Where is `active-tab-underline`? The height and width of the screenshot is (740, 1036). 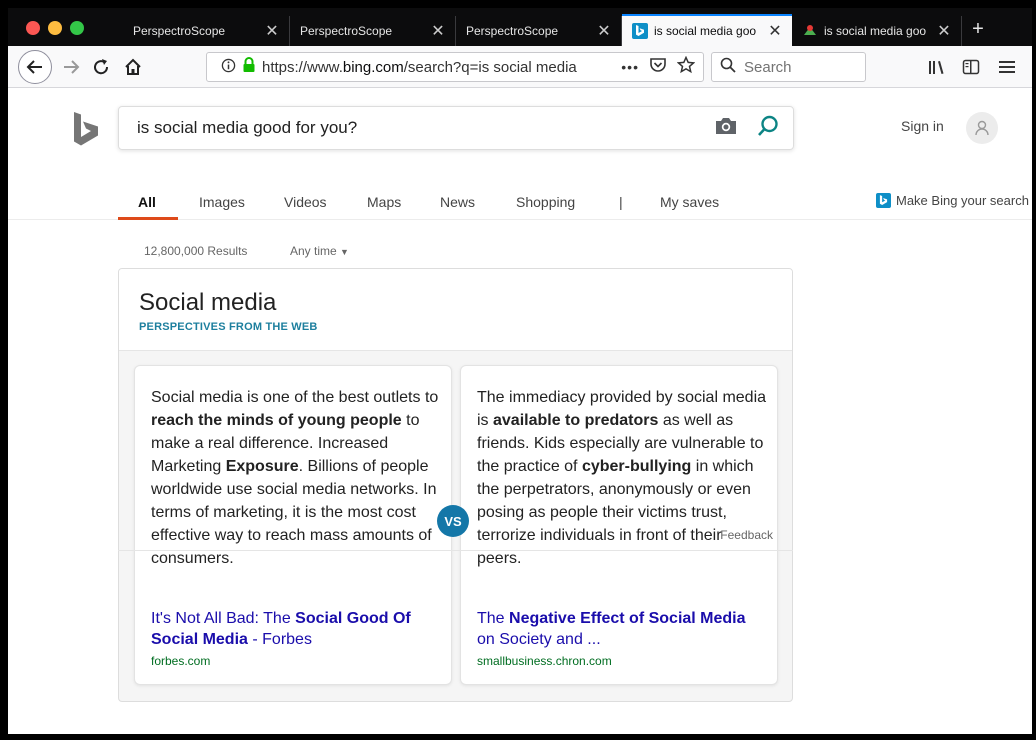 active-tab-underline is located at coordinates (148, 218).